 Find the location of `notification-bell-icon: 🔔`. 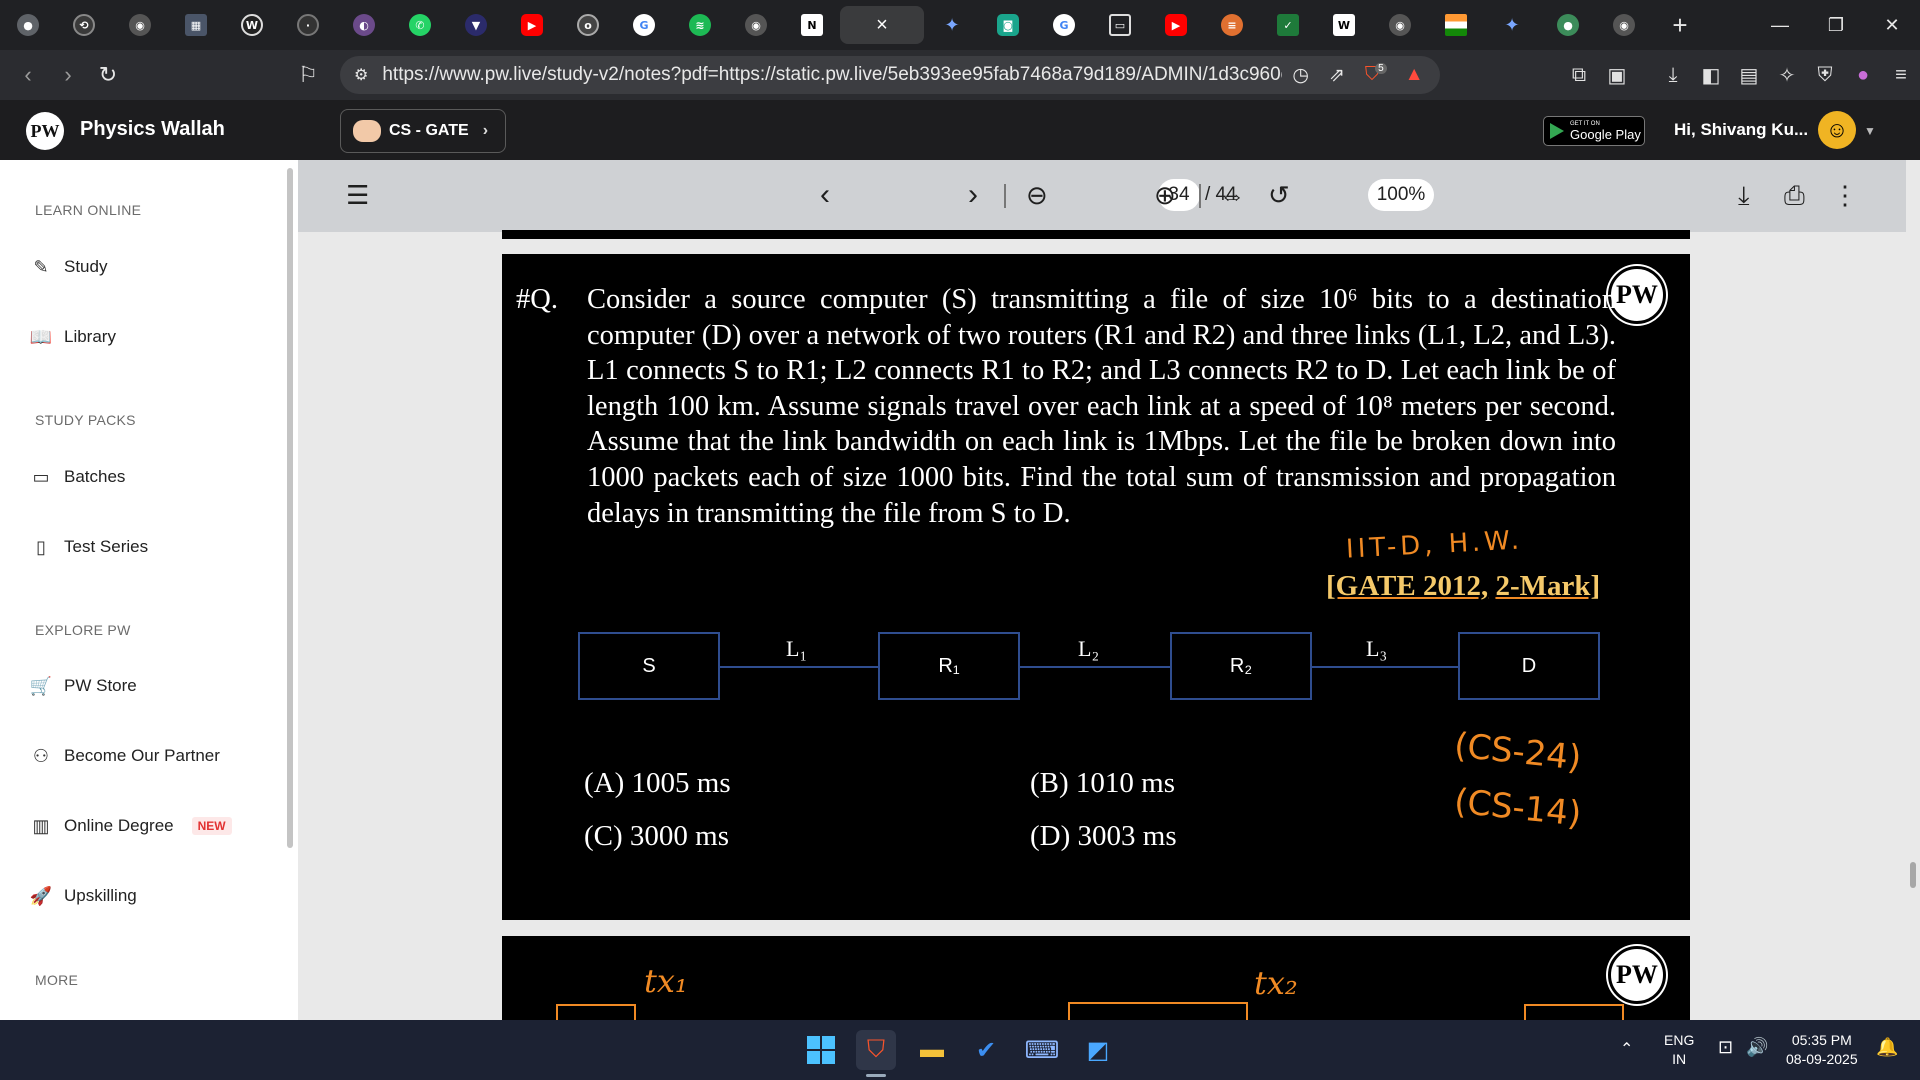

notification-bell-icon: 🔔 is located at coordinates (1887, 1047).